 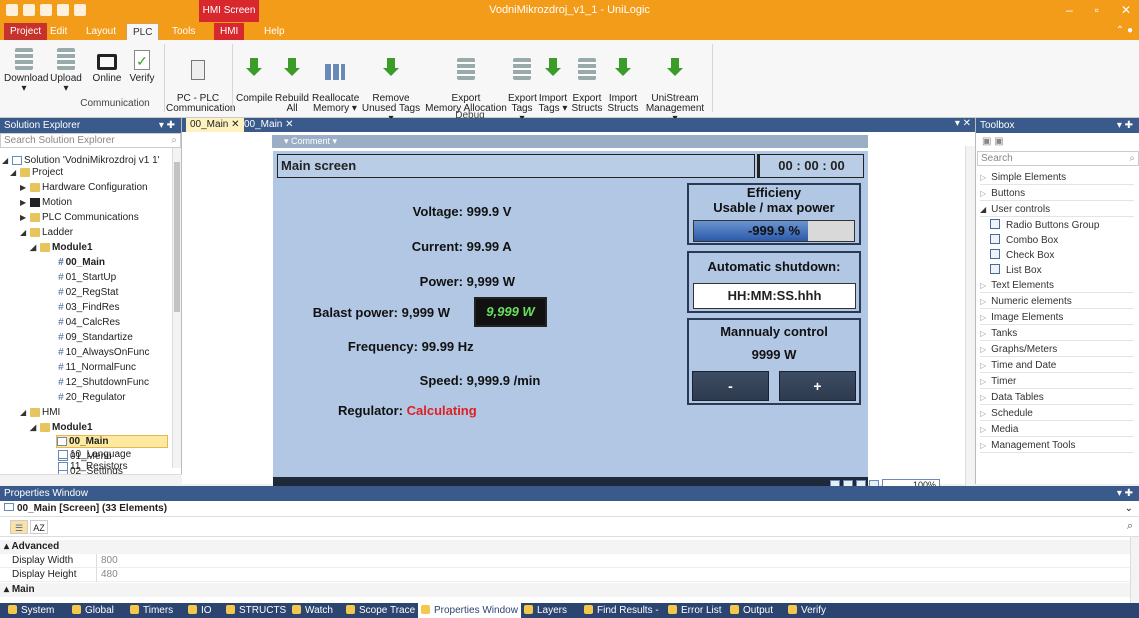 What do you see at coordinates (1069, 10) in the screenshot?
I see `minimize-icon: –` at bounding box center [1069, 10].